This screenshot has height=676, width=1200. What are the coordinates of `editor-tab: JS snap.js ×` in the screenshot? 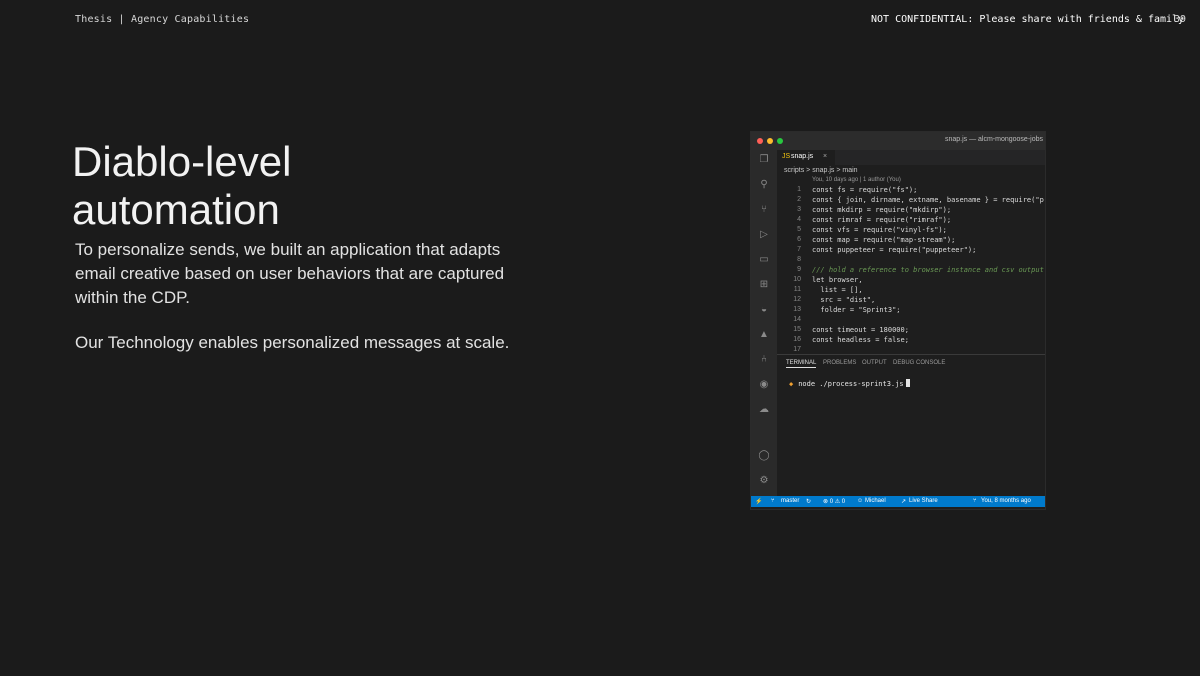 It's located at (806, 157).